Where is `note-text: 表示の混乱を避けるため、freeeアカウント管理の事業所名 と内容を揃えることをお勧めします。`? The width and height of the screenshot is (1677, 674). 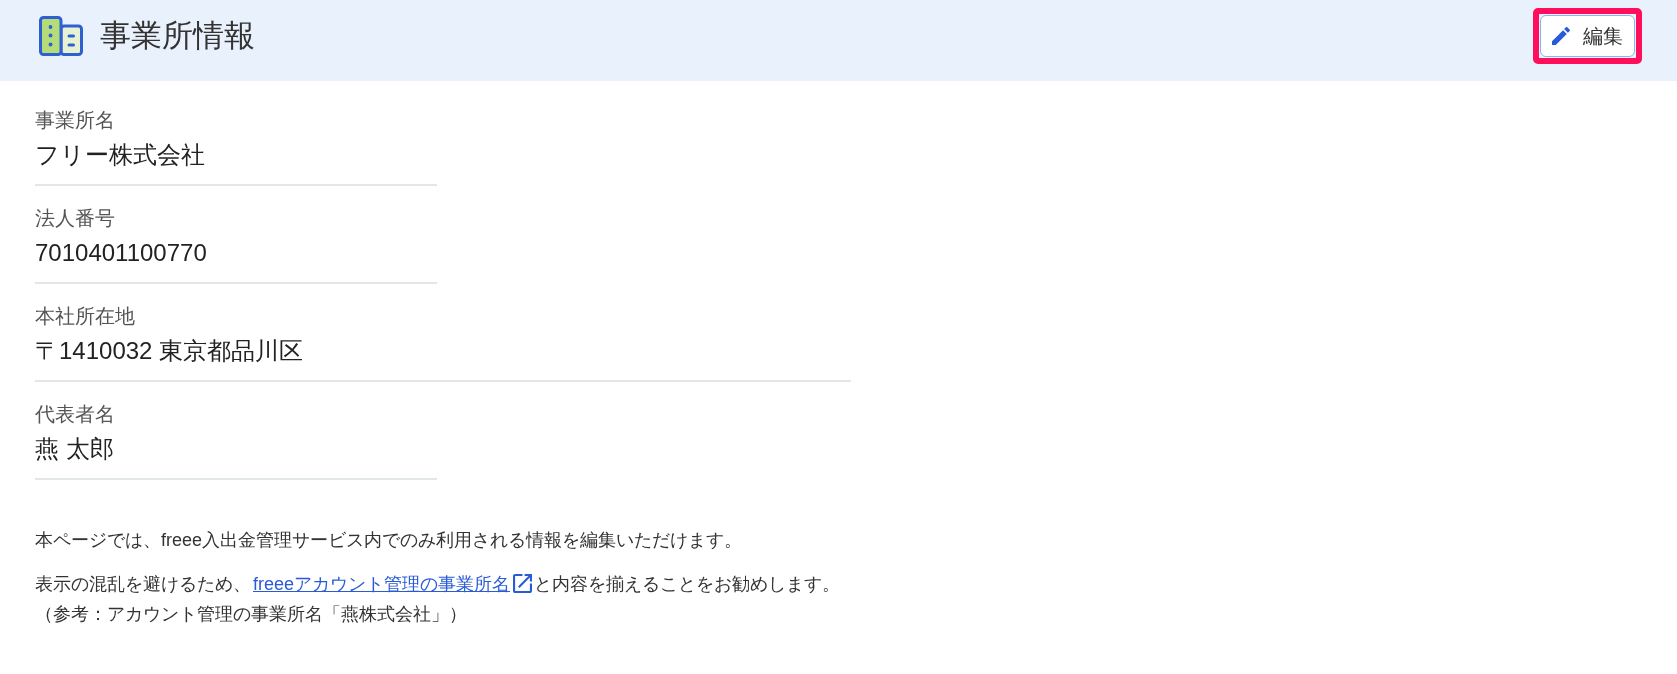 note-text: 表示の混乱を避けるため、freeeアカウント管理の事業所名 と内容を揃えることをお勧めします。 is located at coordinates (438, 584).